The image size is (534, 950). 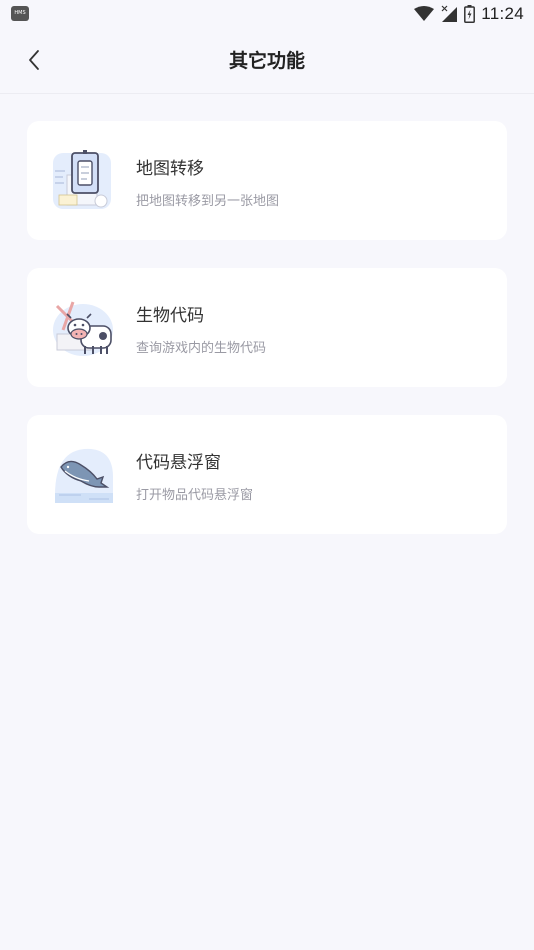 What do you see at coordinates (20, 13) in the screenshot?
I see `notification-app-icon: HMS` at bounding box center [20, 13].